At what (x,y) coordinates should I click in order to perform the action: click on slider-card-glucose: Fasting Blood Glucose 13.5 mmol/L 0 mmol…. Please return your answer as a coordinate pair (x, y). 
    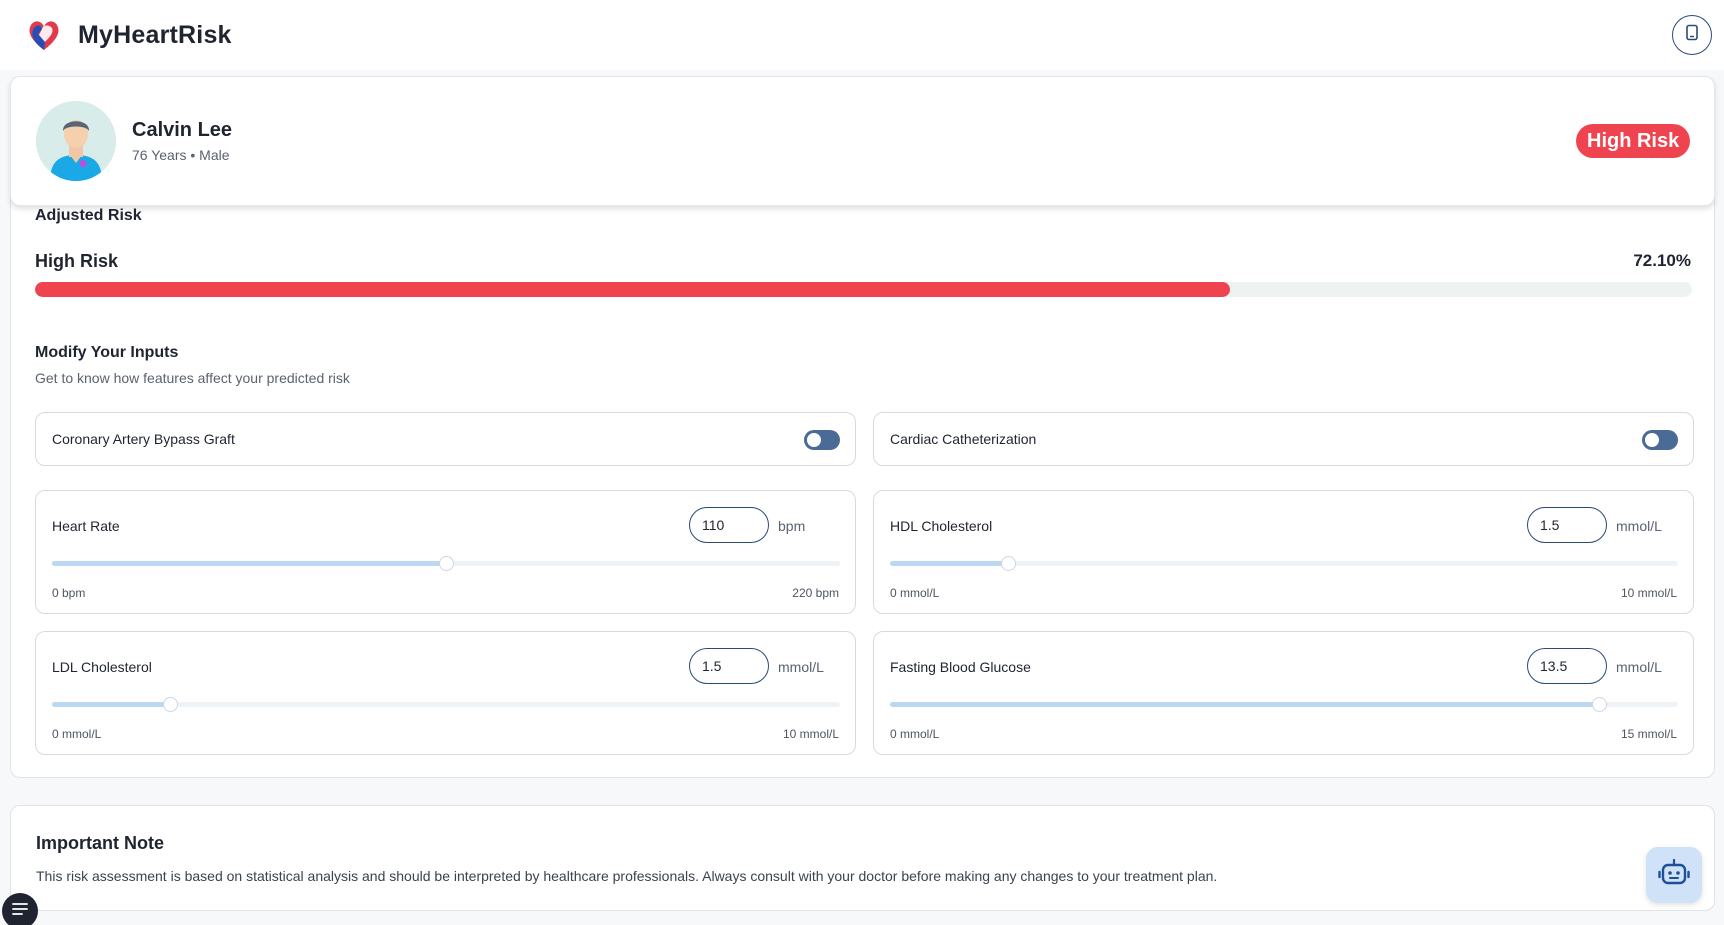
    Looking at the image, I should click on (1283, 693).